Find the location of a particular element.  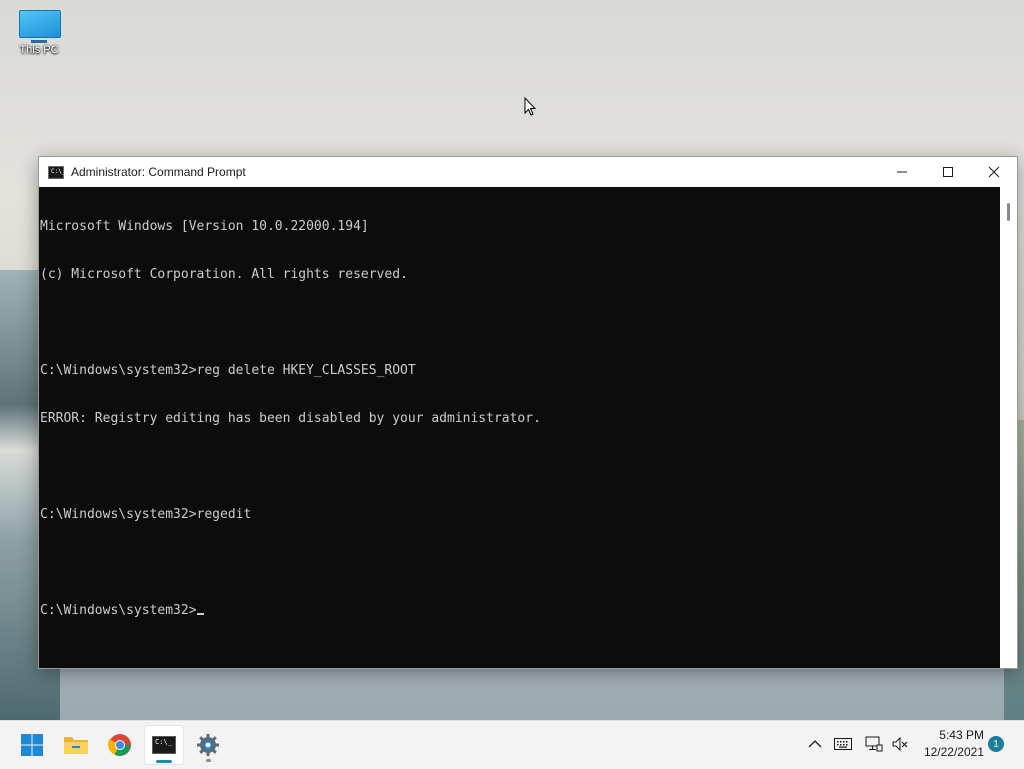

settings-button is located at coordinates (208, 745).